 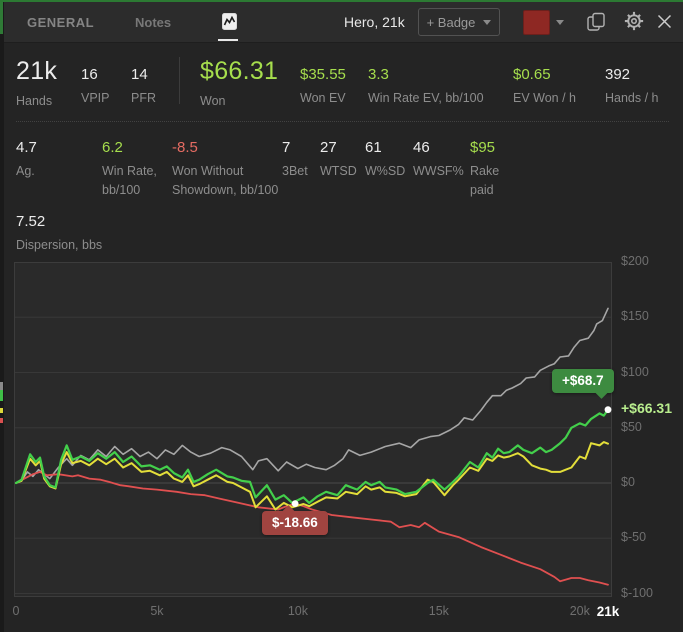 I want to click on green-line-value-tooltip: +$68.7, so click(x=583, y=384).